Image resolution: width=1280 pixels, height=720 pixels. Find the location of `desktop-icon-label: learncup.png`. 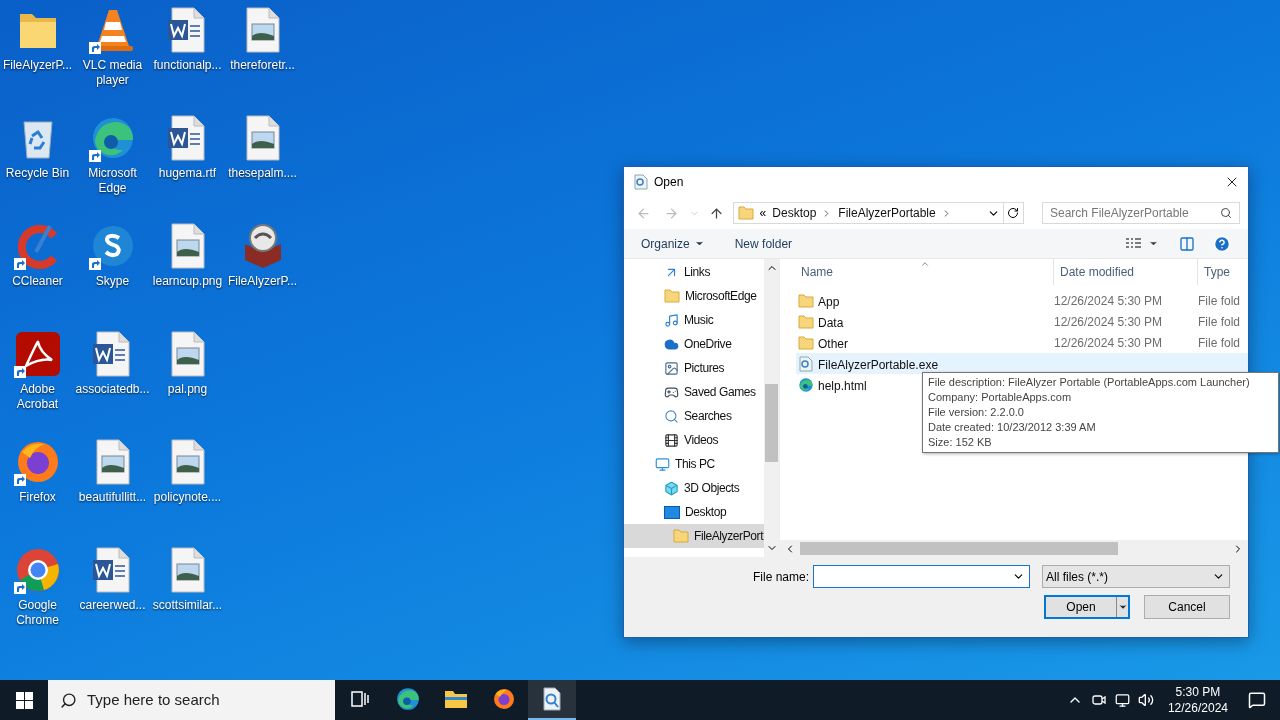

desktop-icon-label: learncup.png is located at coordinates (187, 281).